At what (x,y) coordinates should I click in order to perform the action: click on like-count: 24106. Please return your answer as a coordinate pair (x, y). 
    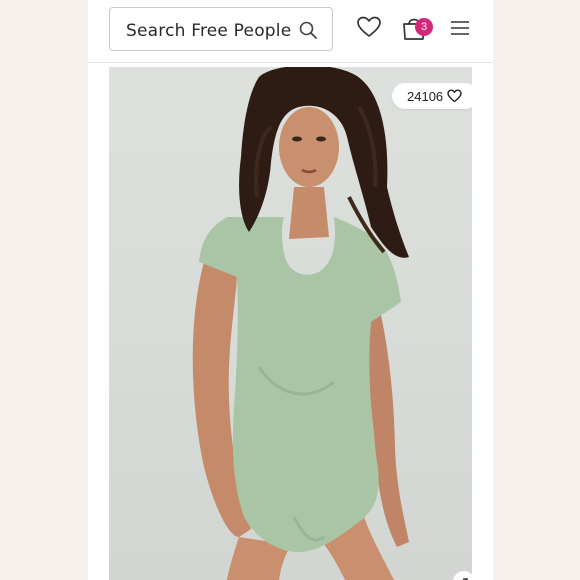
    Looking at the image, I should click on (425, 96).